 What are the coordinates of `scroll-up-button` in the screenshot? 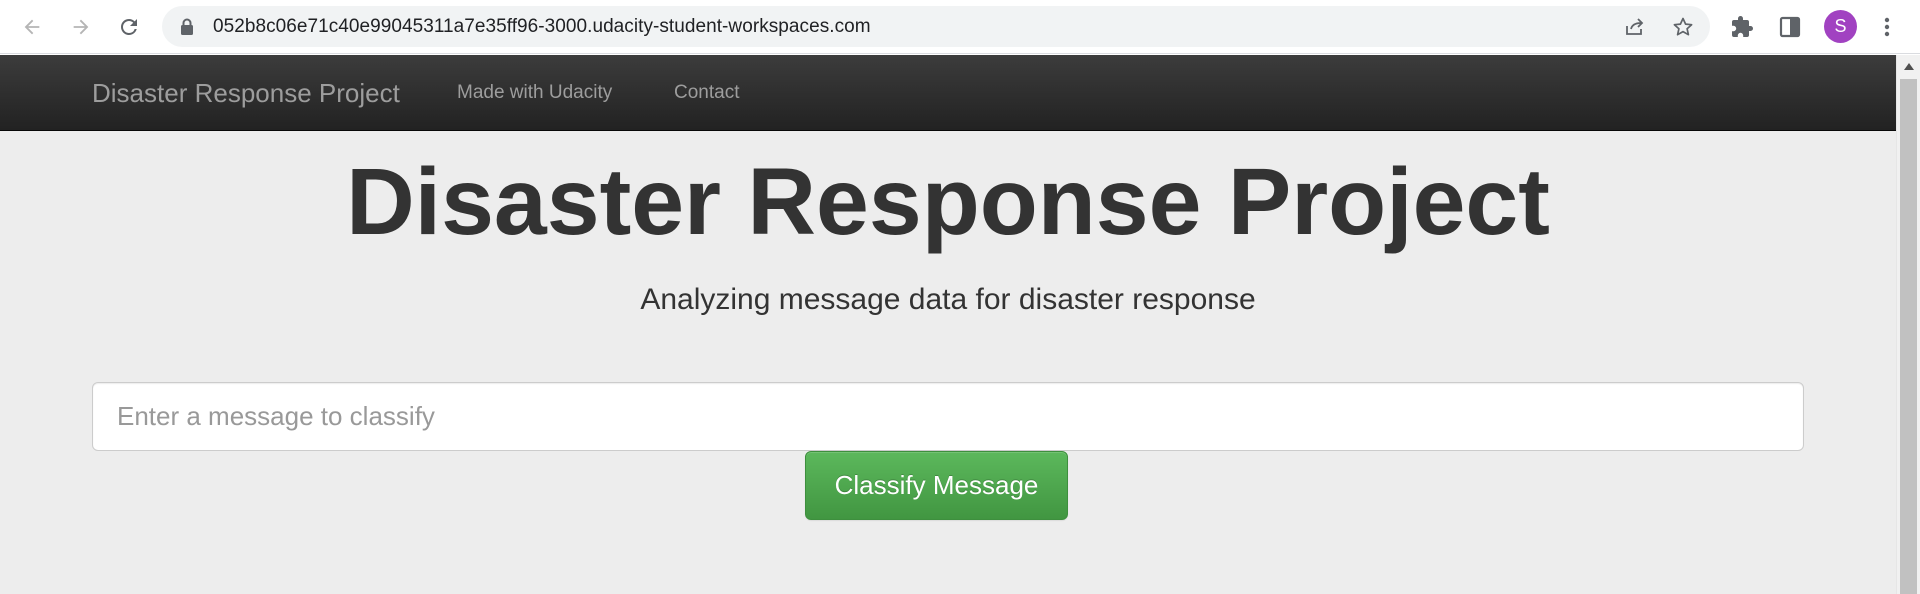 It's located at (1908, 66).